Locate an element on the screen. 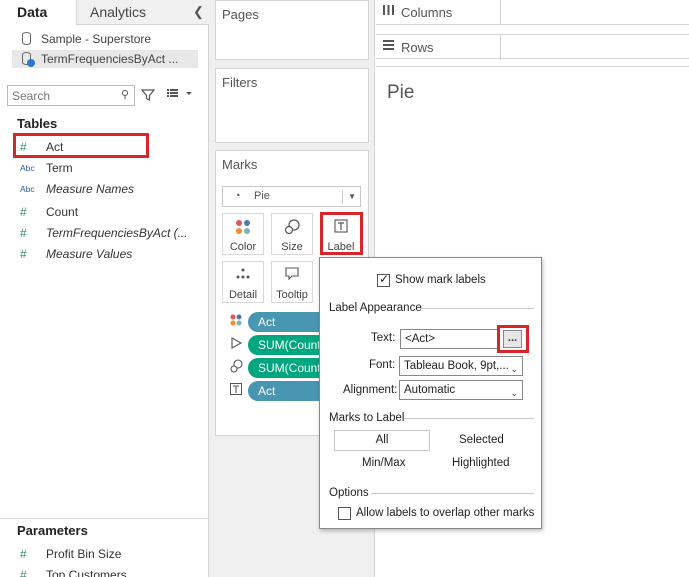 This screenshot has height=577, width=689. color-button-label: Color is located at coordinates (243, 247).